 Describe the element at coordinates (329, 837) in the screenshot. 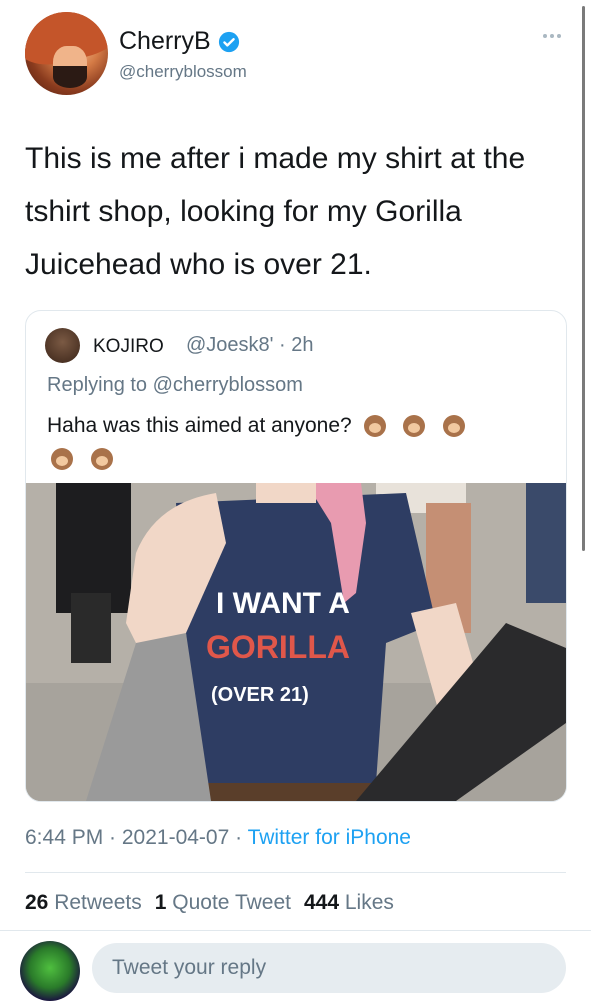

I see `tweet-source: Twitter for iPhone` at that location.